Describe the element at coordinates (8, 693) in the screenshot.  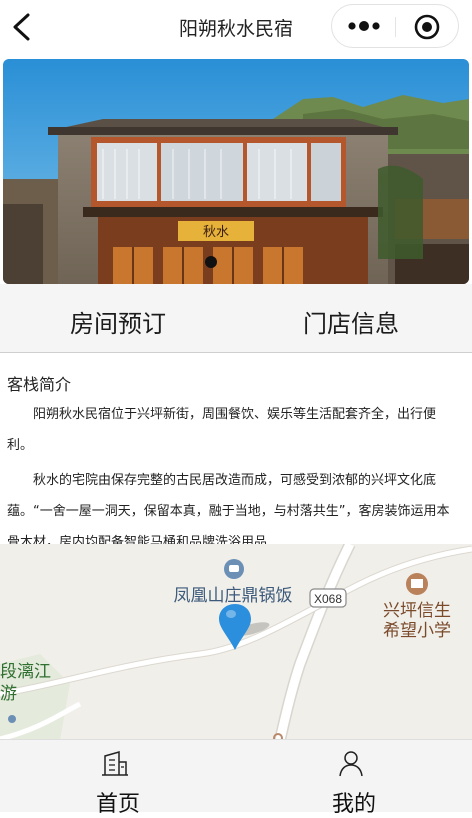
I see `map-poi-river-2: 游` at that location.